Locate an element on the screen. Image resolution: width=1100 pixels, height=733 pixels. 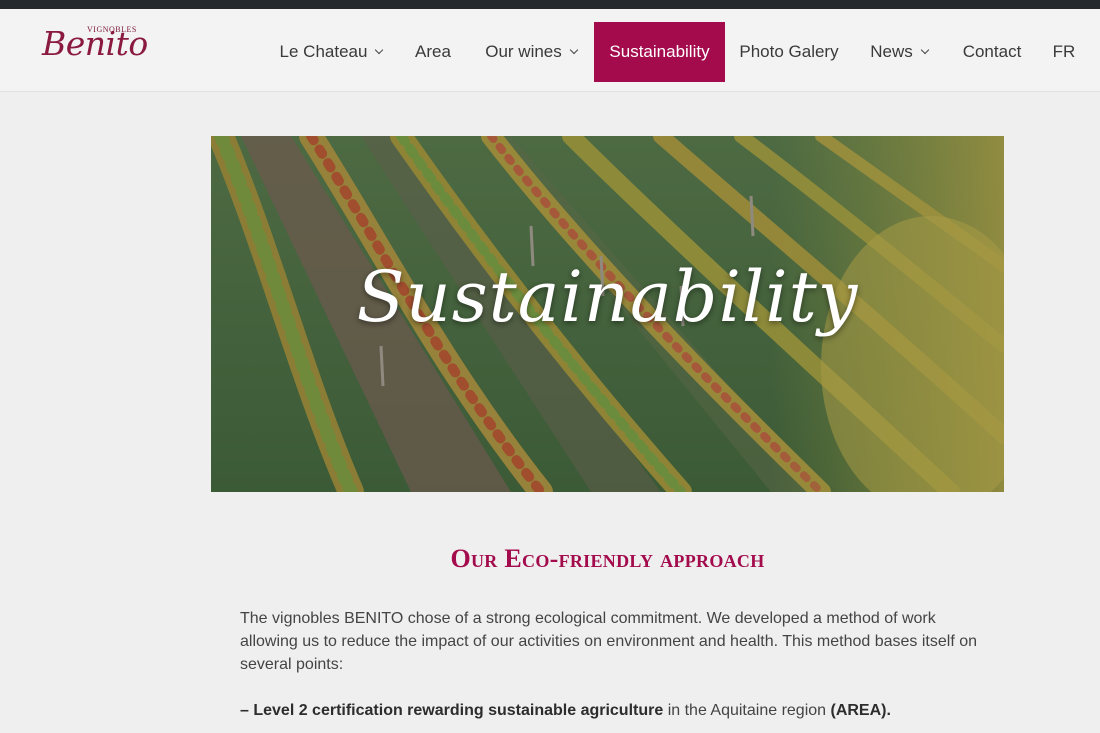
nav-item-photo-galery: Photo Galery is located at coordinates (789, 52).